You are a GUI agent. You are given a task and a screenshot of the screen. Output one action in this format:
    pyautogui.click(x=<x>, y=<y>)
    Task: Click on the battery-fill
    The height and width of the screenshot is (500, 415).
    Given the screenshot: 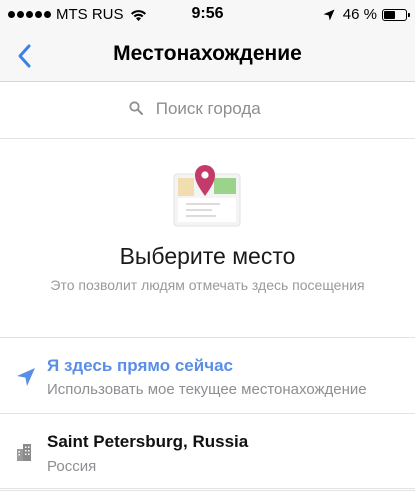 What is the action you would take?
    pyautogui.click(x=389, y=14)
    